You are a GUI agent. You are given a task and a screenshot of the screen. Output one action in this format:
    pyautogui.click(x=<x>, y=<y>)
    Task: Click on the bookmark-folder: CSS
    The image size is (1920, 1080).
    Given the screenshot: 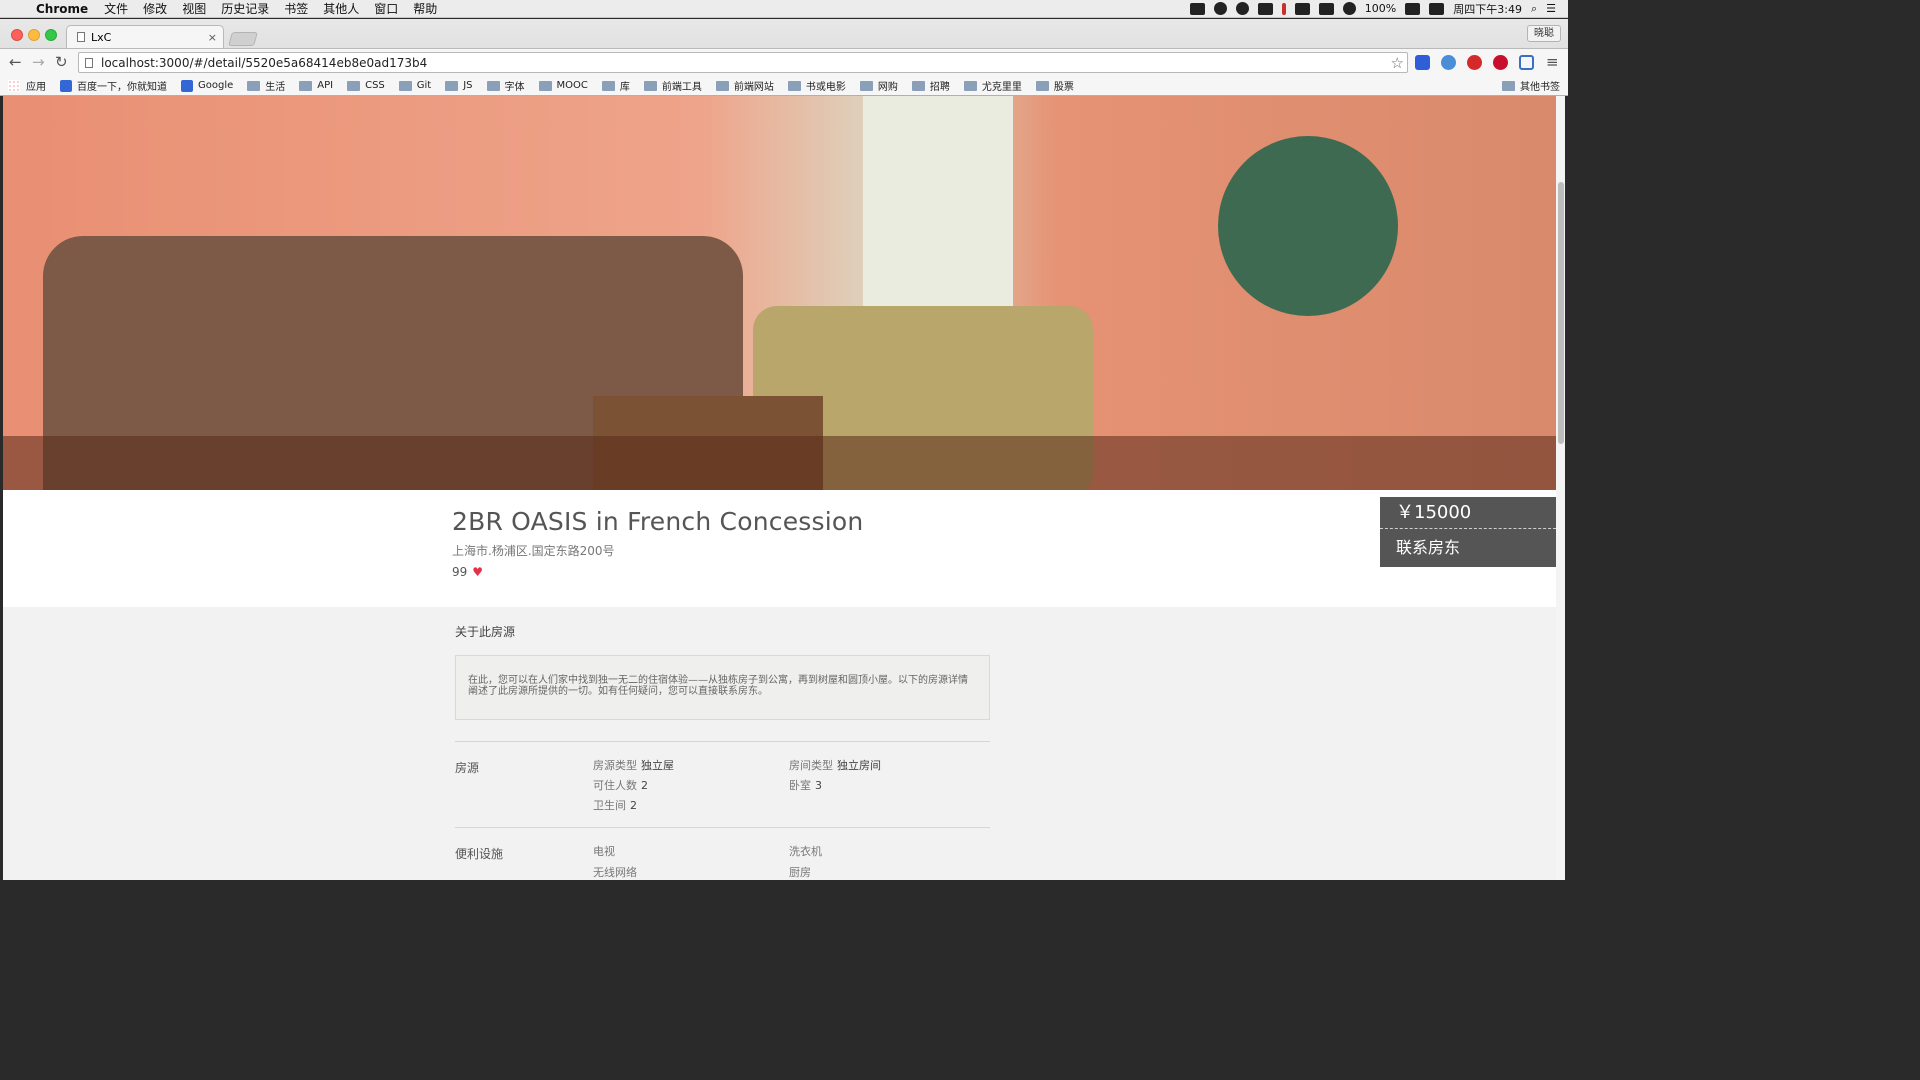 What is the action you would take?
    pyautogui.click(x=366, y=85)
    